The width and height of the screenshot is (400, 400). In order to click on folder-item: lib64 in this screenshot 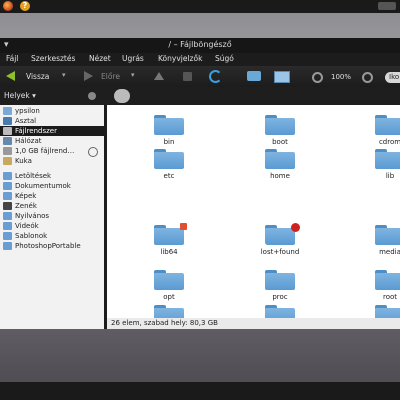, I will do `click(167, 241)`.